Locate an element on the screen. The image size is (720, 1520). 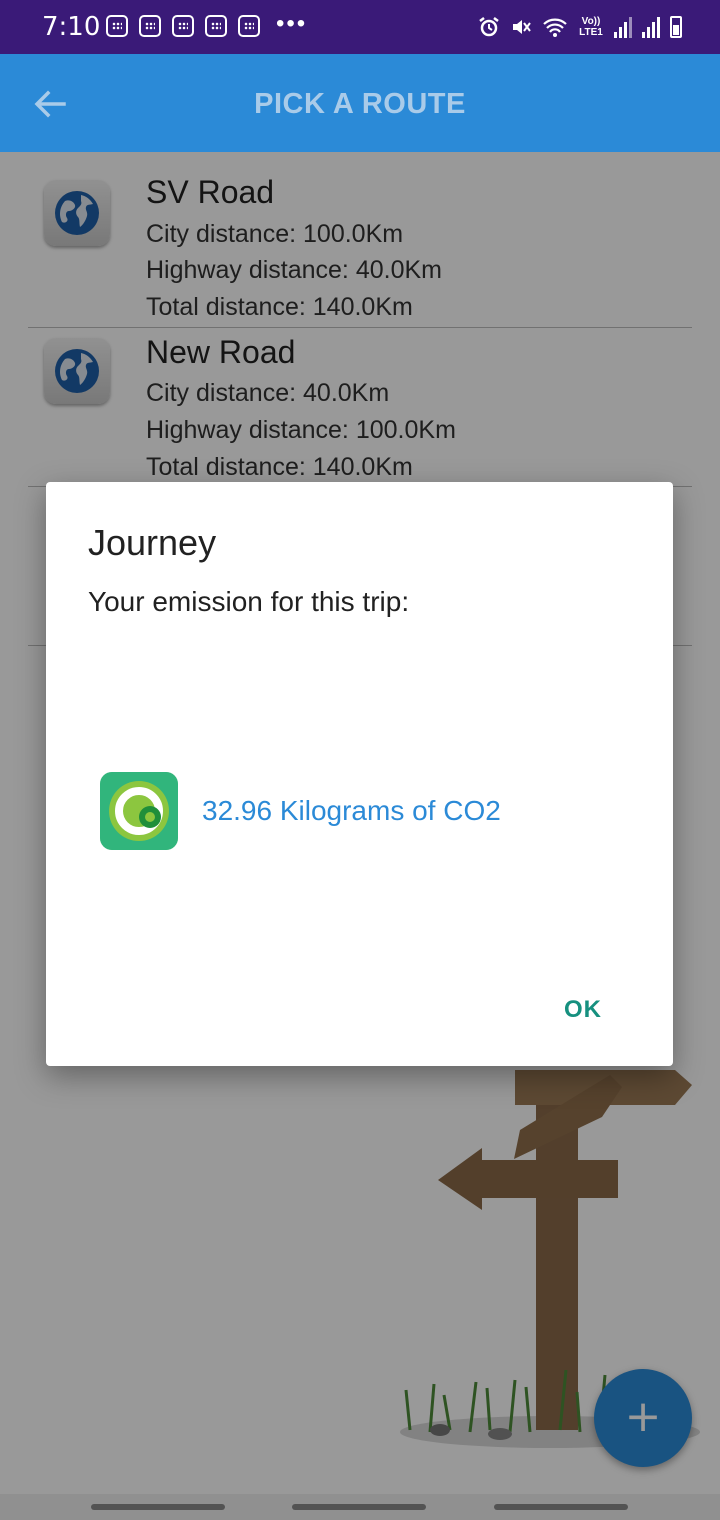
more-notifications-icon: ••• is located at coordinates (292, 23).